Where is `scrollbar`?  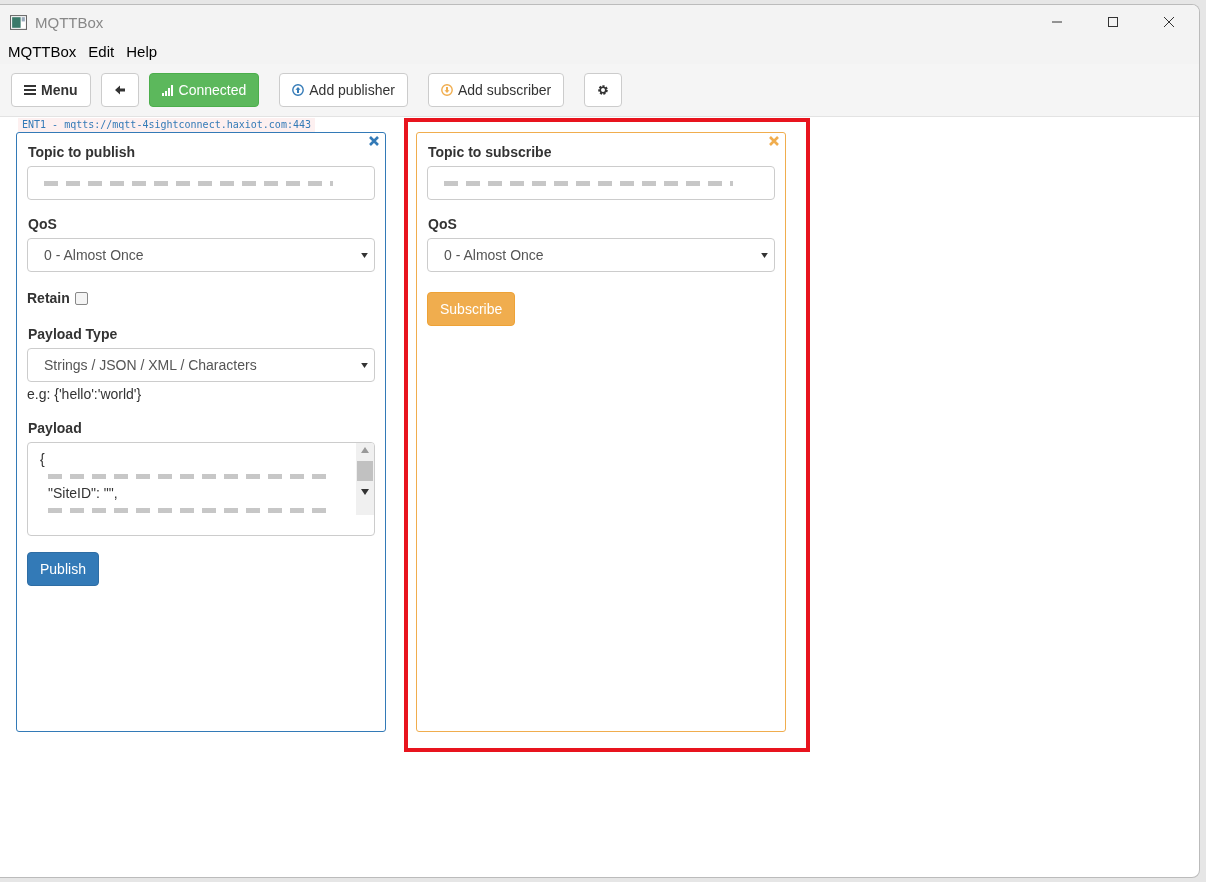
scrollbar is located at coordinates (365, 479).